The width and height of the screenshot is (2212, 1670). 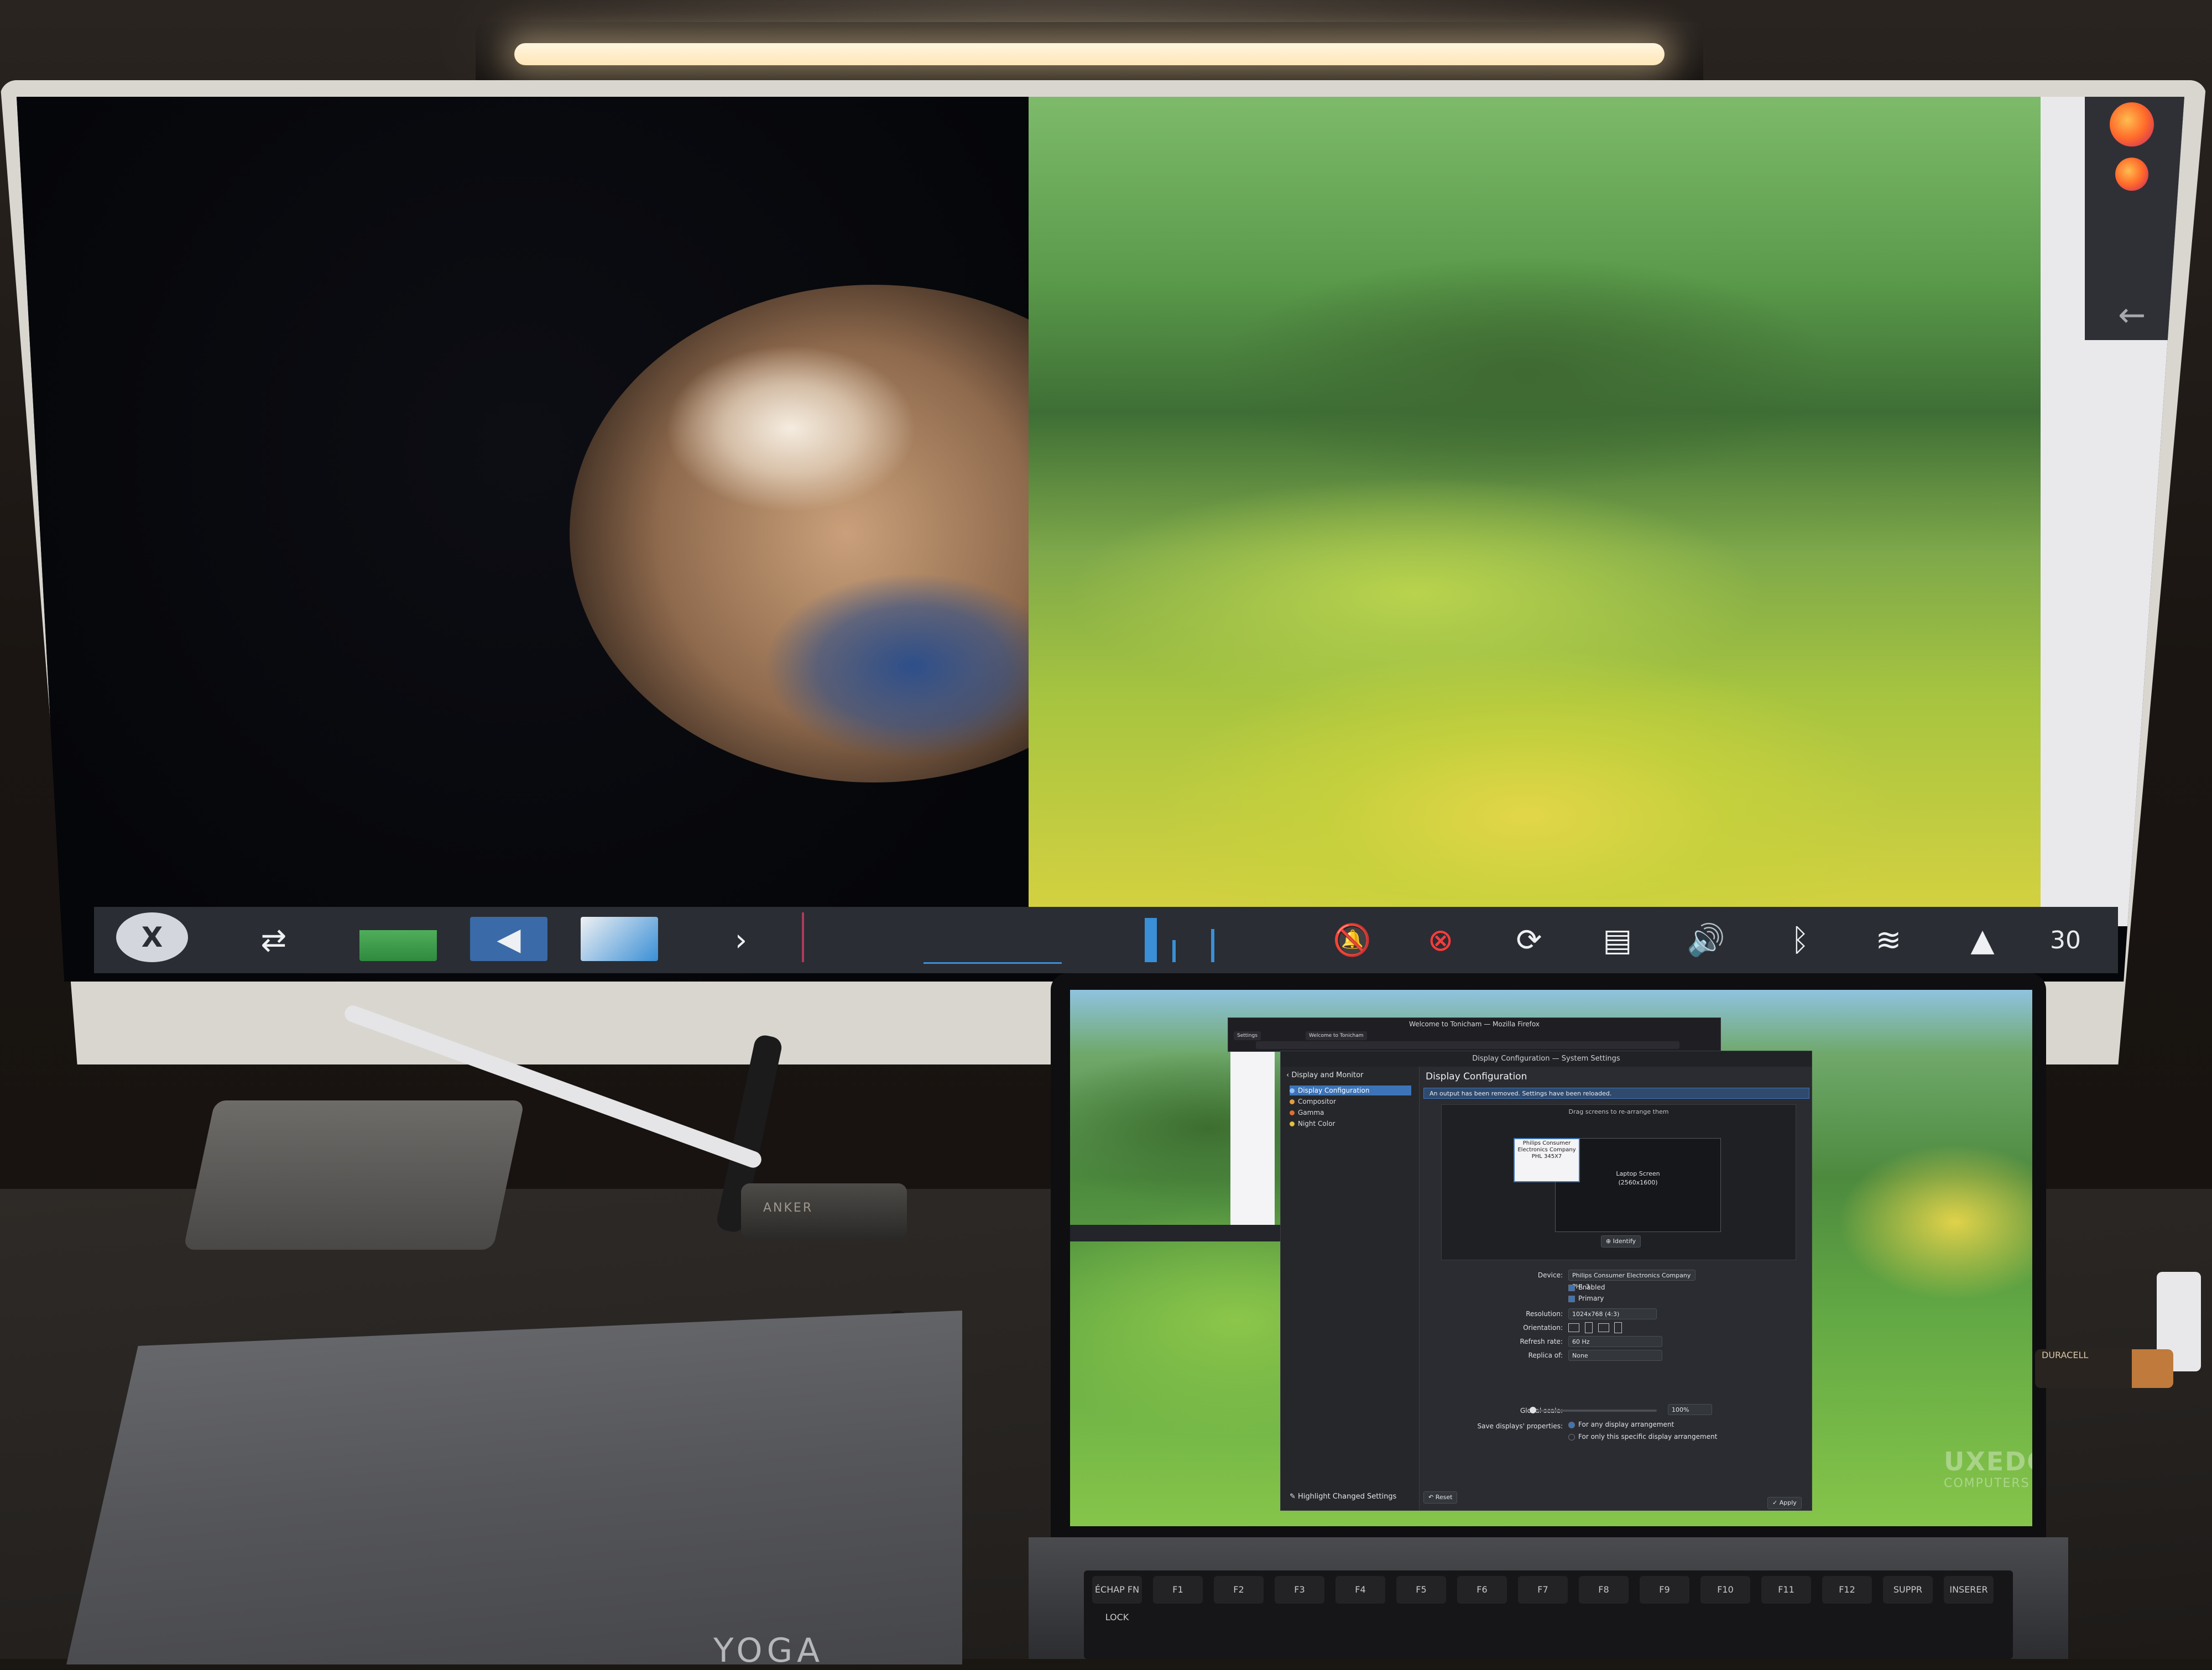 I want to click on update-icon: ⟳, so click(x=1529, y=940).